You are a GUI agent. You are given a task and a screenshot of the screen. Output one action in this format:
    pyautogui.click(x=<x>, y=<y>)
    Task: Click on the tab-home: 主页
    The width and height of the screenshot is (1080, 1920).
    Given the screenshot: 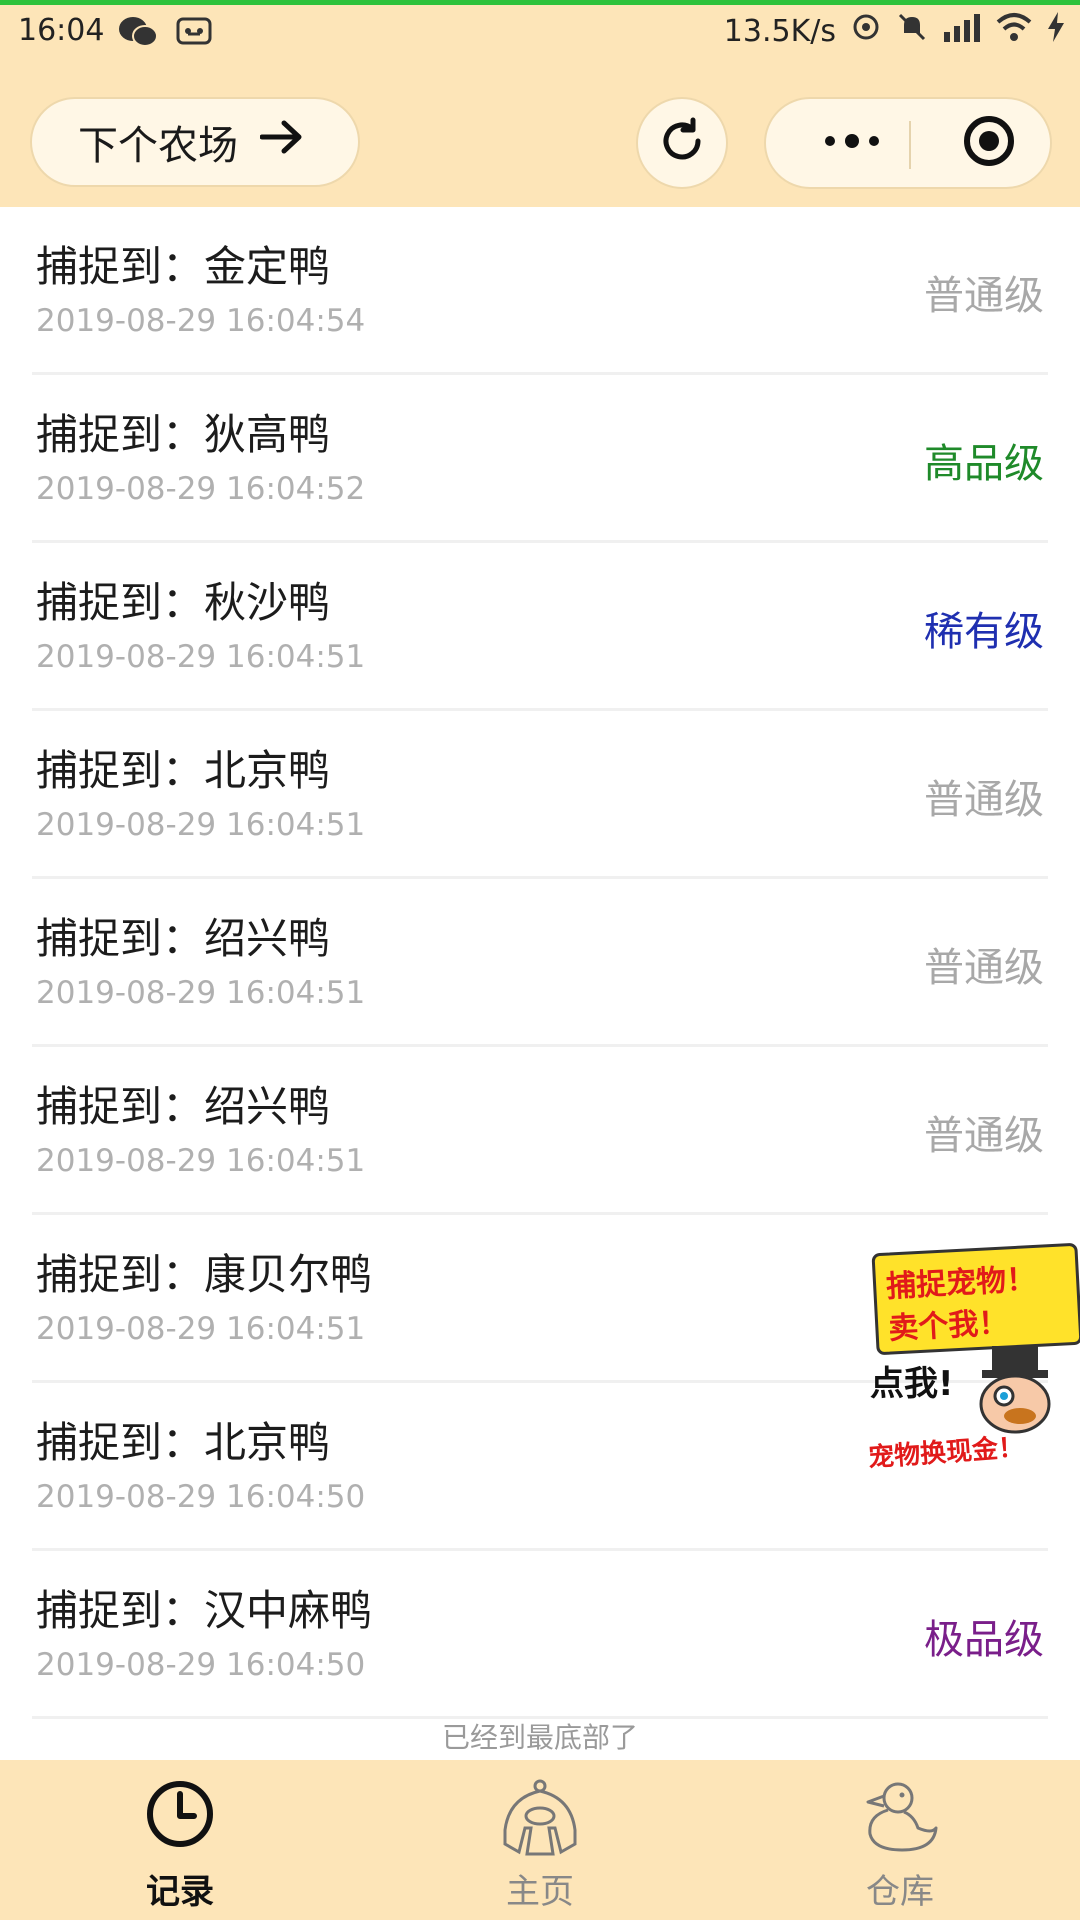 What is the action you would take?
    pyautogui.click(x=540, y=1840)
    